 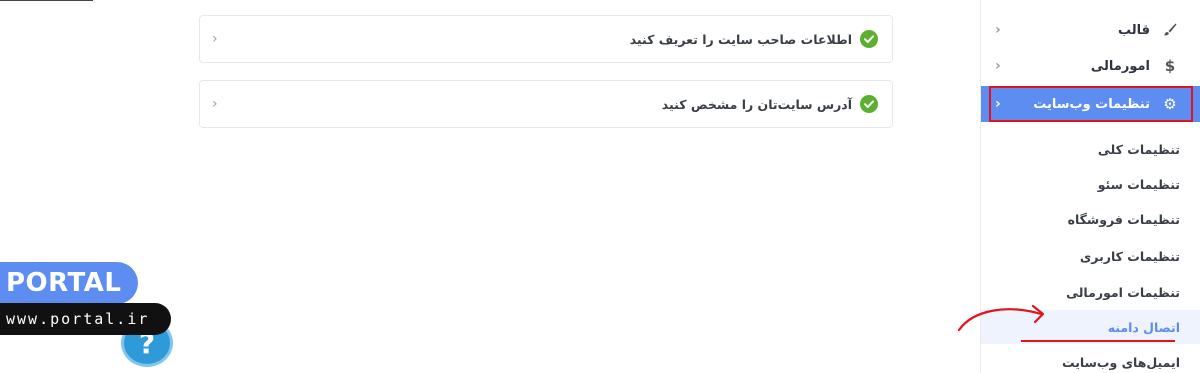 What do you see at coordinates (1138, 184) in the screenshot?
I see `submenu-item-label: تنظیمات سئو` at bounding box center [1138, 184].